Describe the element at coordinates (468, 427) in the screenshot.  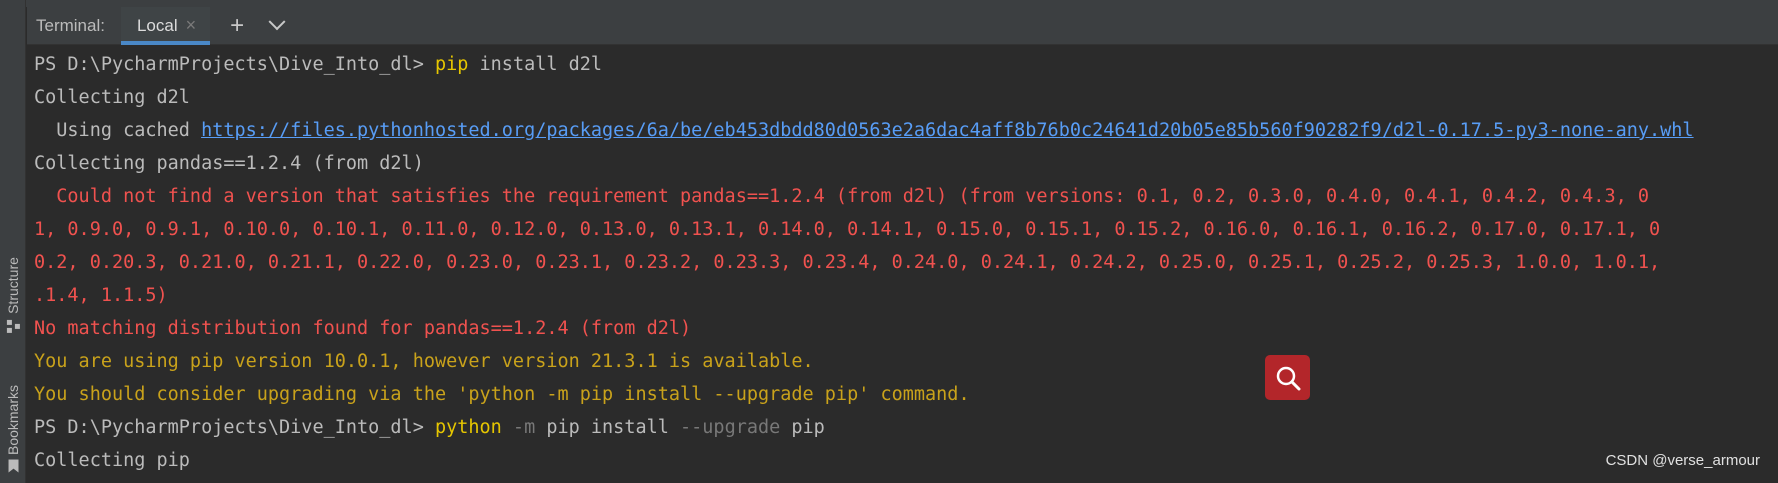
I see `command-name: python` at that location.